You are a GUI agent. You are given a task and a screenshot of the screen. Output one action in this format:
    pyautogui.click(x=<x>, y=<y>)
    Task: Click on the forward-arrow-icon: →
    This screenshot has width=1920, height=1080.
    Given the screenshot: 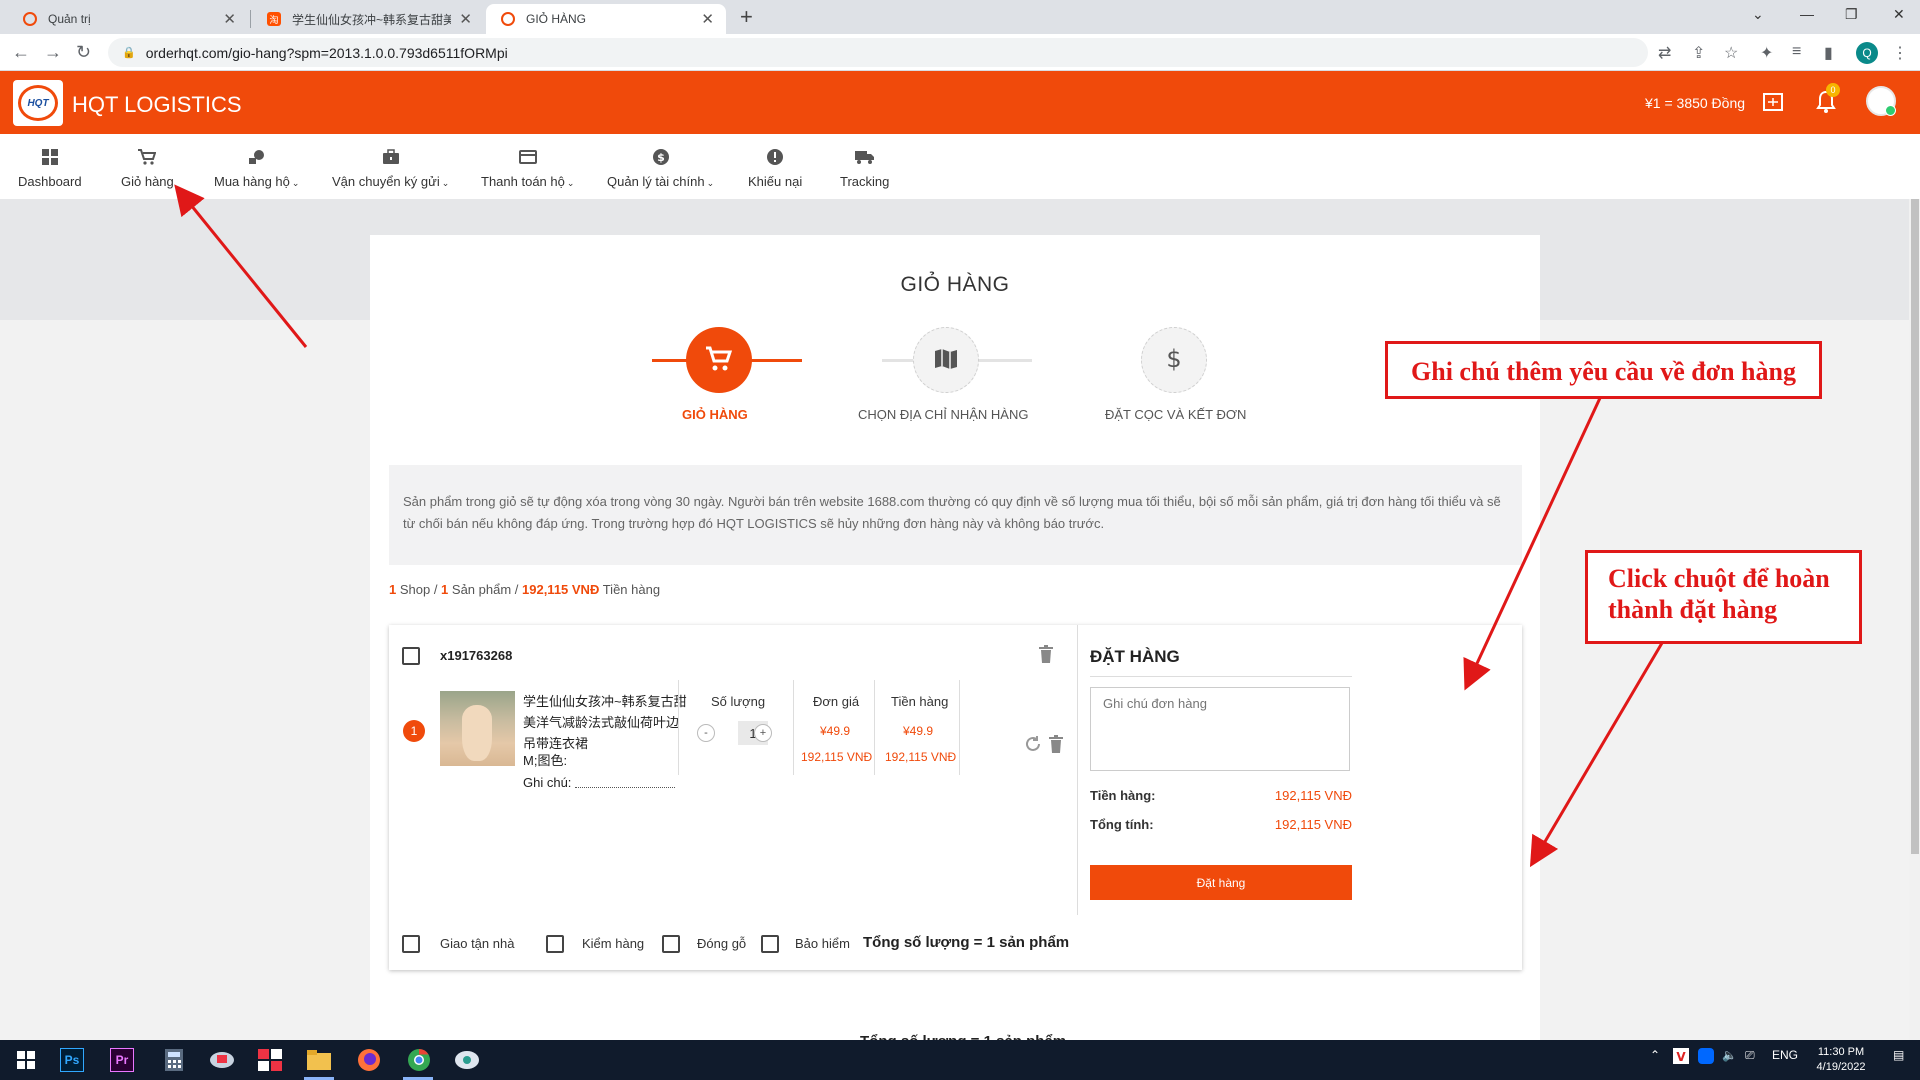 What is the action you would take?
    pyautogui.click(x=53, y=52)
    